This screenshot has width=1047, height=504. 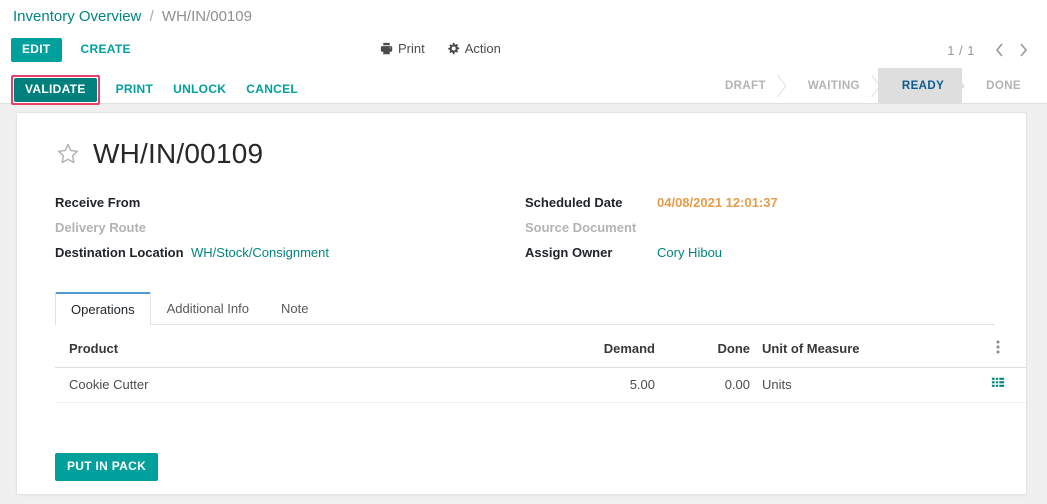 I want to click on star-outline-icon, so click(x=68, y=154).